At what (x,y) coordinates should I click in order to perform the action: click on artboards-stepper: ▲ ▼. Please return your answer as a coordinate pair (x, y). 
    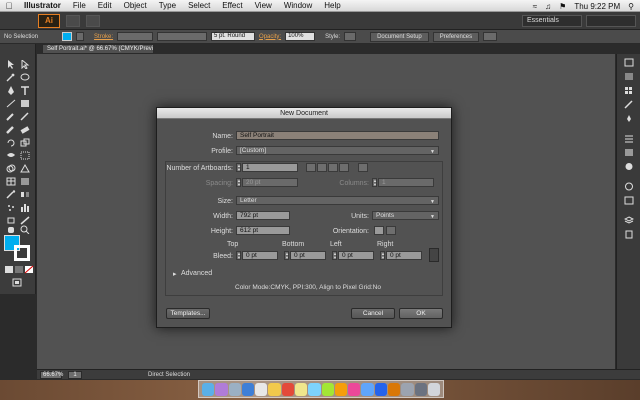
    Looking at the image, I should click on (238, 167).